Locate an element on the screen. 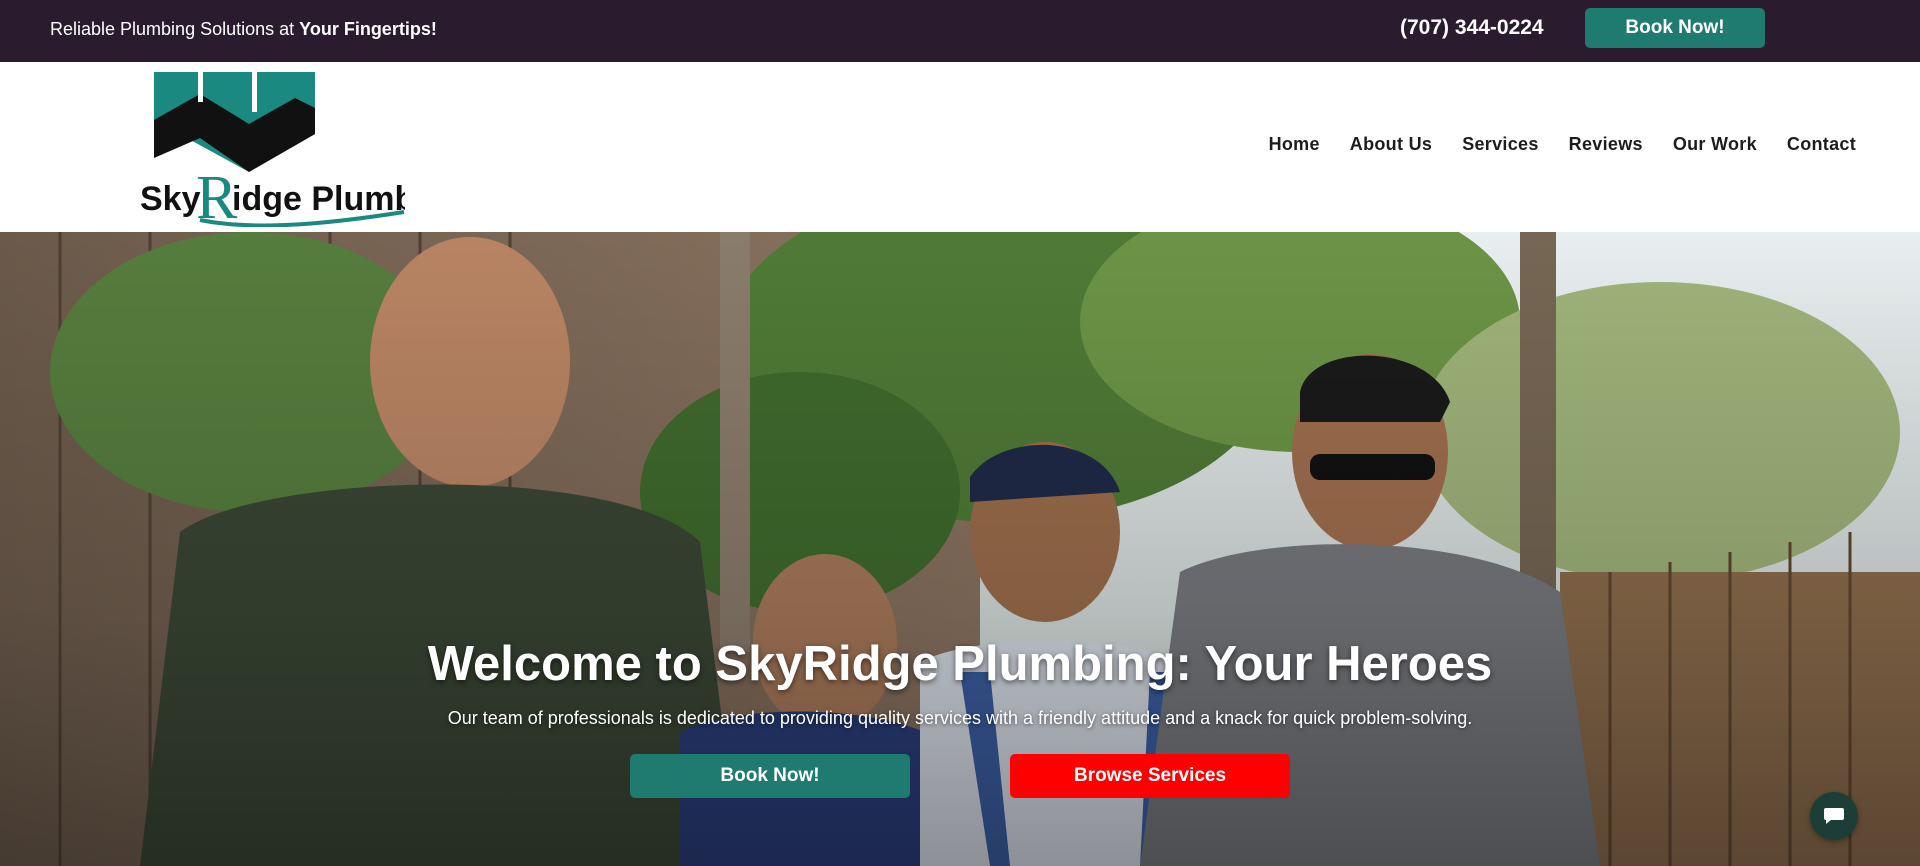 The width and height of the screenshot is (1920, 866). chat-bubble-icon is located at coordinates (1834, 816).